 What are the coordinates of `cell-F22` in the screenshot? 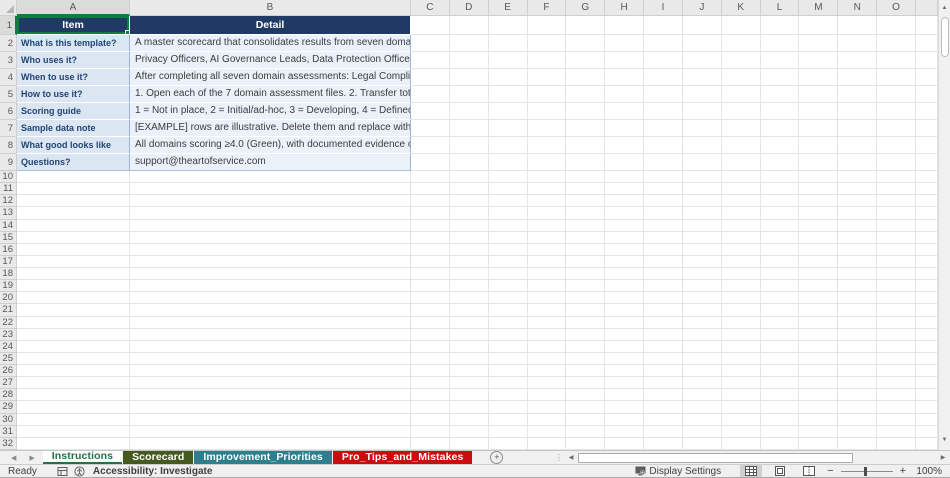 It's located at (547, 322).